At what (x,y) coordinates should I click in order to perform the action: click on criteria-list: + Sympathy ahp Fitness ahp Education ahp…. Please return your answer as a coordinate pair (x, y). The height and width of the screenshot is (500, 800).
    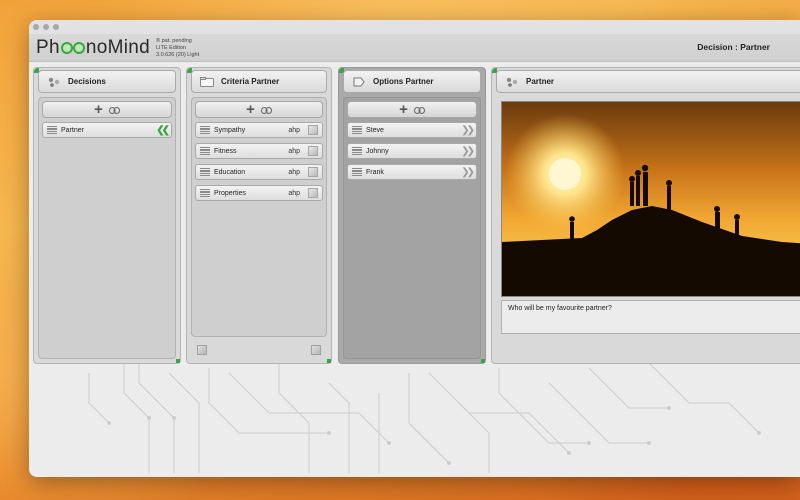
    Looking at the image, I should click on (259, 217).